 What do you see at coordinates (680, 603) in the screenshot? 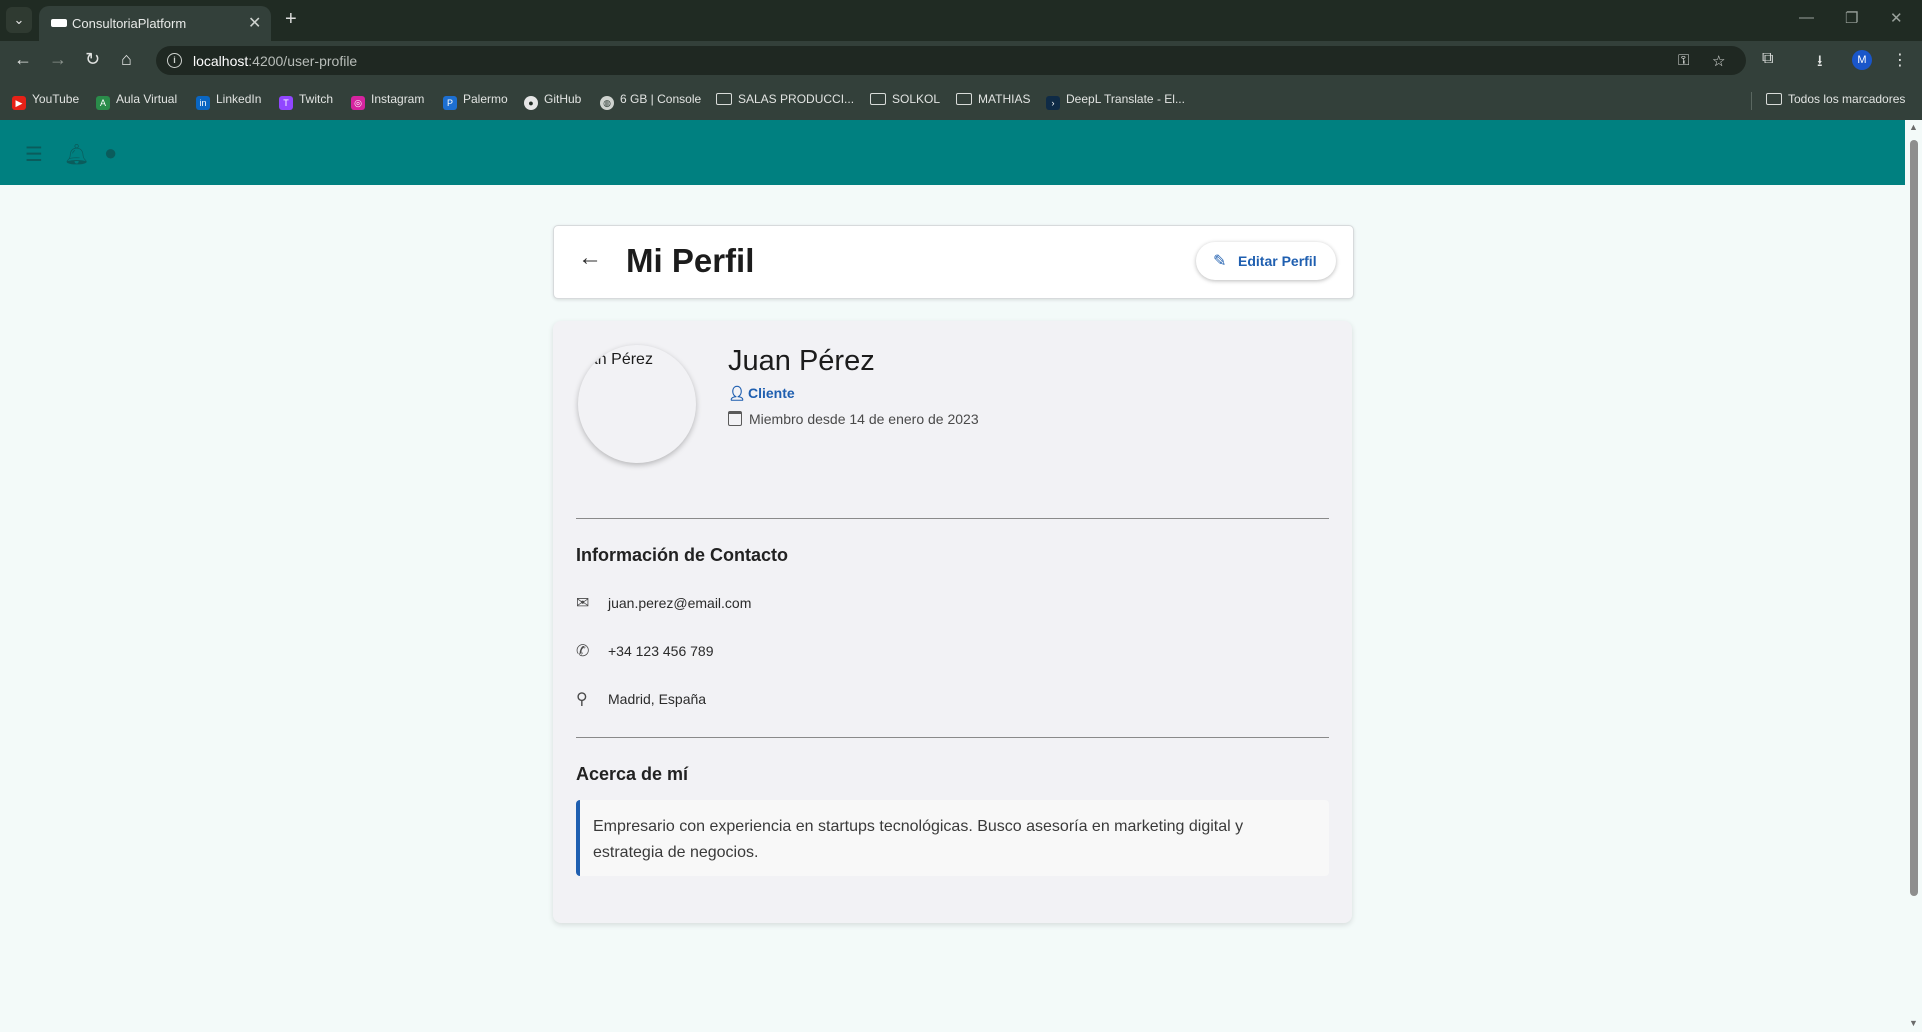
I see `email-value: juan.perez@email.com` at bounding box center [680, 603].